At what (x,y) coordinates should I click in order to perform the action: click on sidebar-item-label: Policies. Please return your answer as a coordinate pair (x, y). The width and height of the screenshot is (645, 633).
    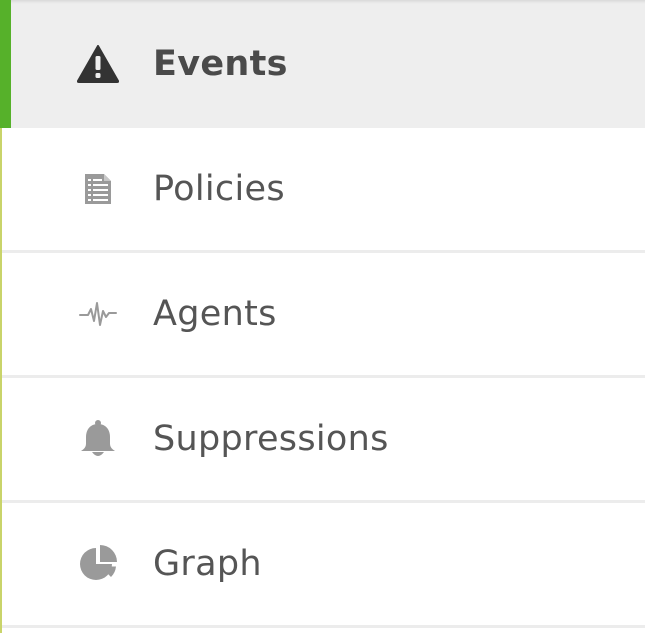
    Looking at the image, I should click on (219, 189).